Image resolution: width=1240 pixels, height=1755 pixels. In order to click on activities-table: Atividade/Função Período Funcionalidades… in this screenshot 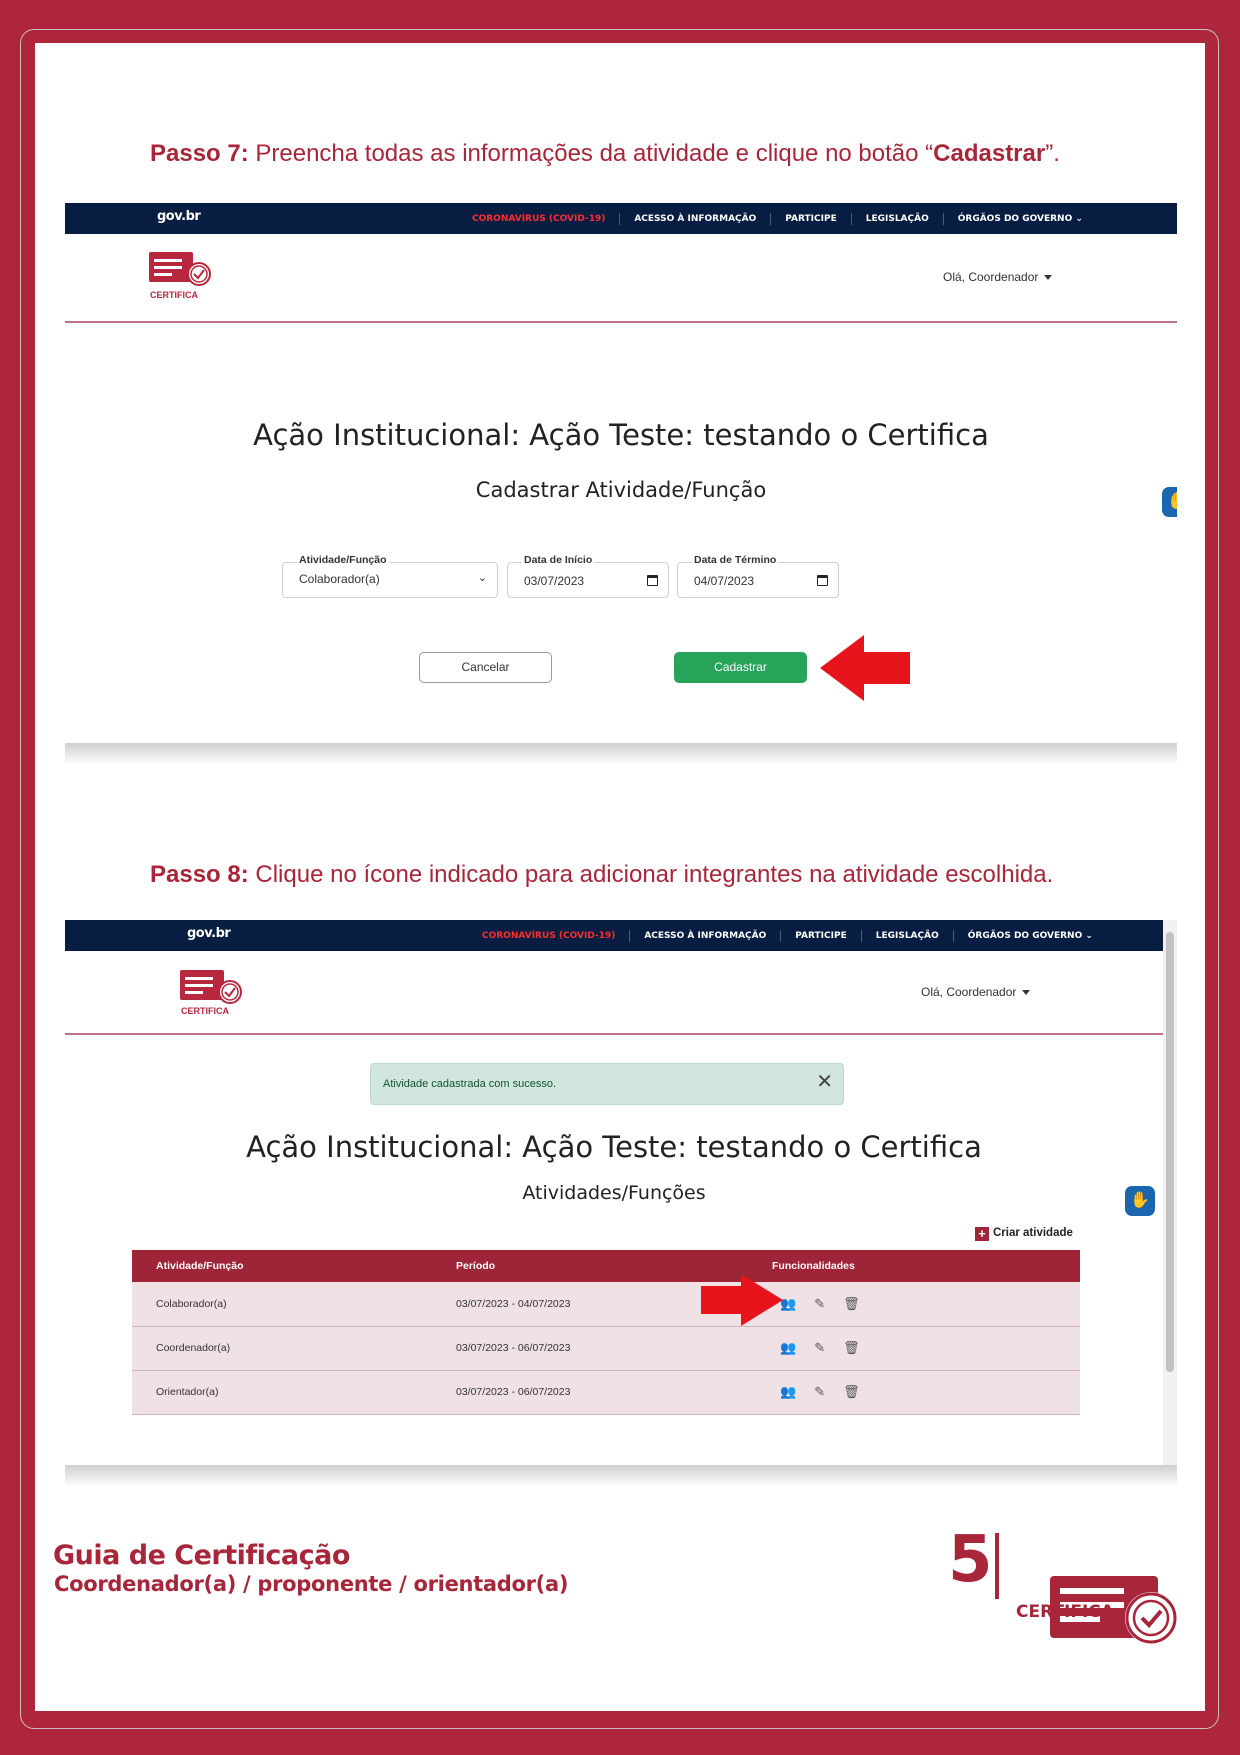, I will do `click(606, 1332)`.